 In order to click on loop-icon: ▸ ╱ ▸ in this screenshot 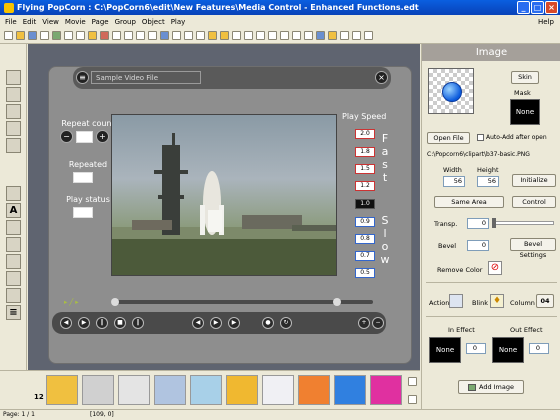, I will do `click(71, 302)`.